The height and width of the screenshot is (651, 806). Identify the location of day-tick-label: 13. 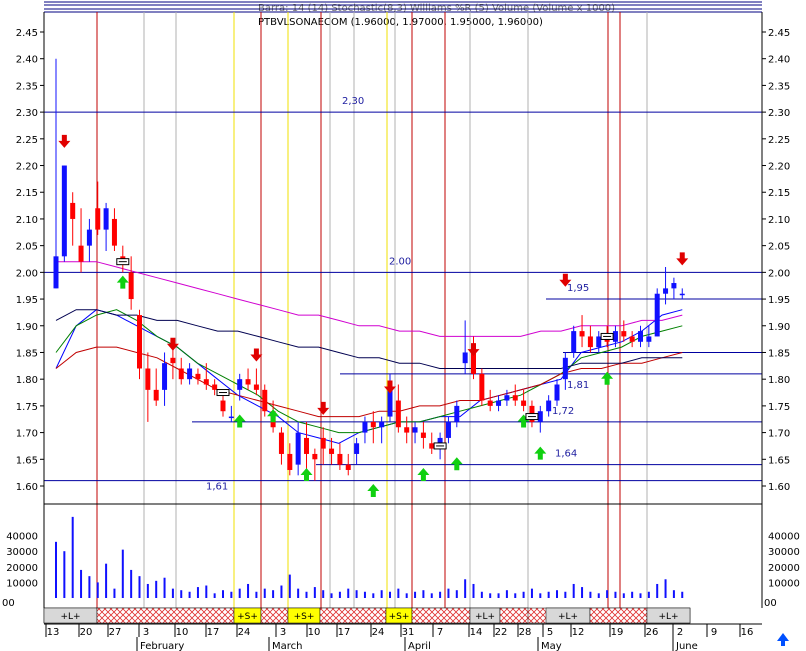
(53, 632).